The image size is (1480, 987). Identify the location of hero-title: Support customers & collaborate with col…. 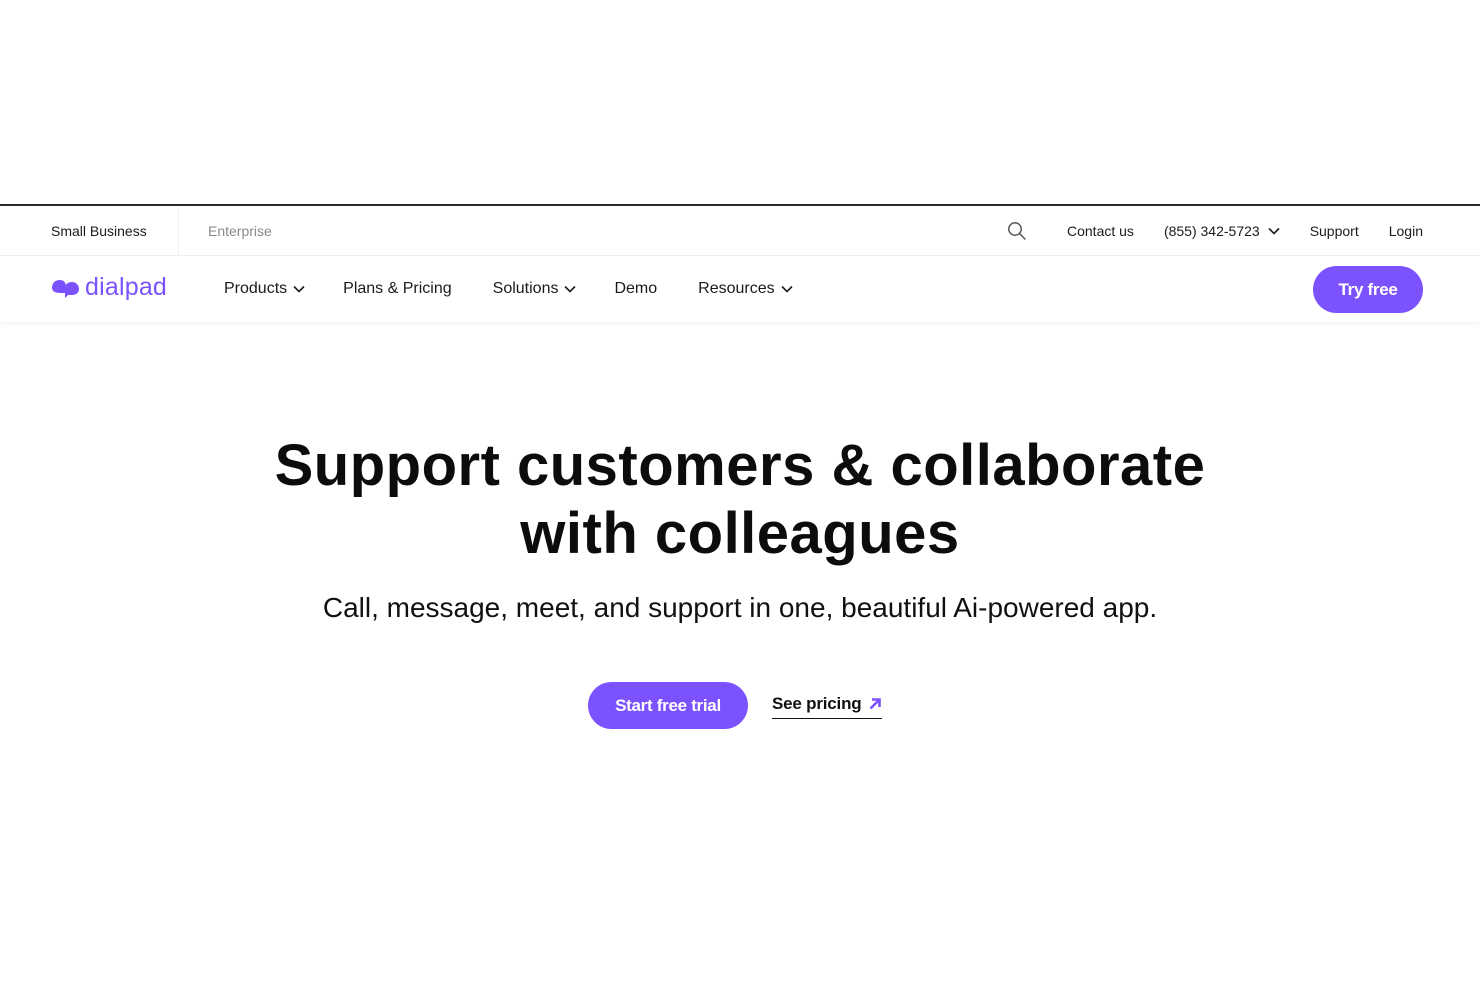
(740, 500).